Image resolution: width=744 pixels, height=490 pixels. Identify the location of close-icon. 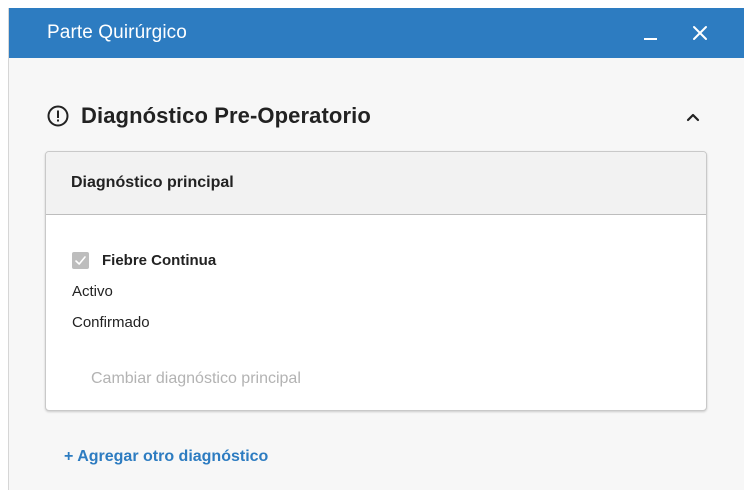
(700, 33).